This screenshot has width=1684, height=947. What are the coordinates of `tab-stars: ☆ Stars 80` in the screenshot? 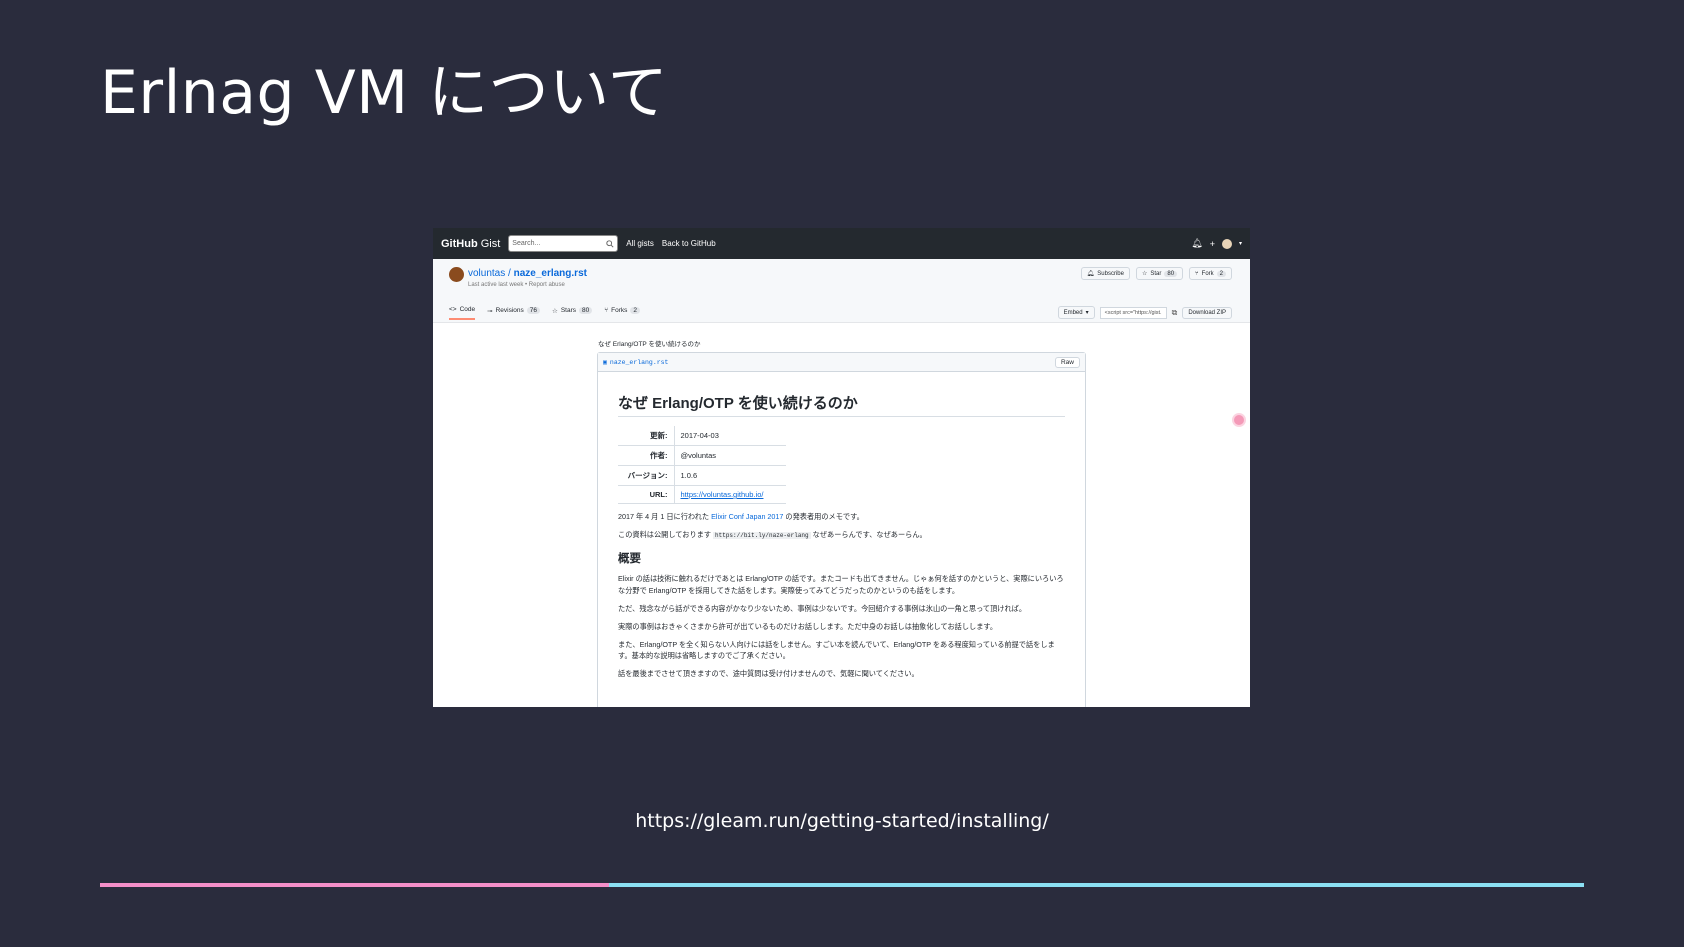 It's located at (572, 313).